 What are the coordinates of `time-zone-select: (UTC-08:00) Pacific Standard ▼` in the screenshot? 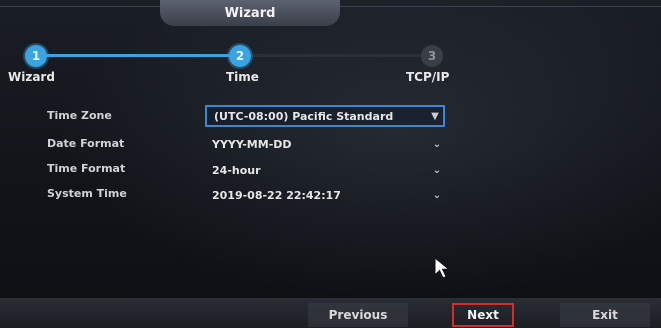 It's located at (325, 116).